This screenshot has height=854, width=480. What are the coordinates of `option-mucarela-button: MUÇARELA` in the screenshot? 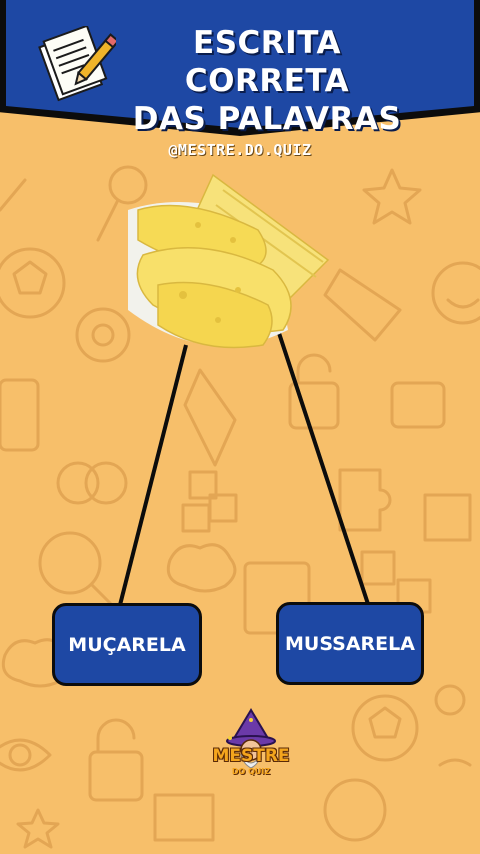 It's located at (127, 644).